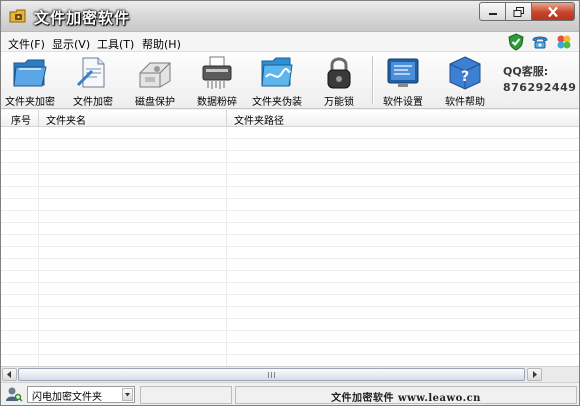 Image resolution: width=580 pixels, height=406 pixels. I want to click on app-folder-icon, so click(18, 16).